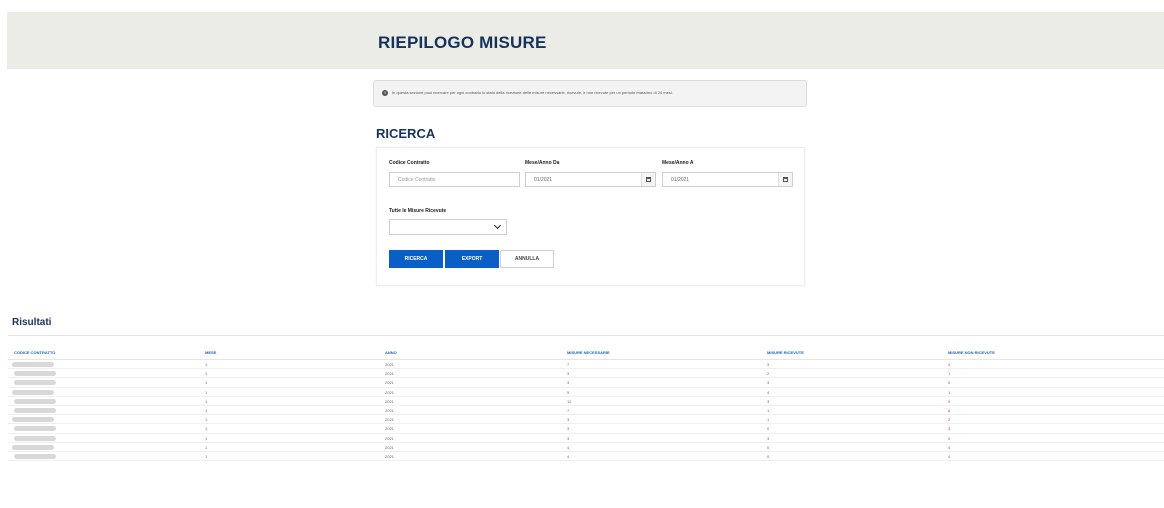  What do you see at coordinates (527, 259) in the screenshot?
I see `annulla-button: ANNULLA` at bounding box center [527, 259].